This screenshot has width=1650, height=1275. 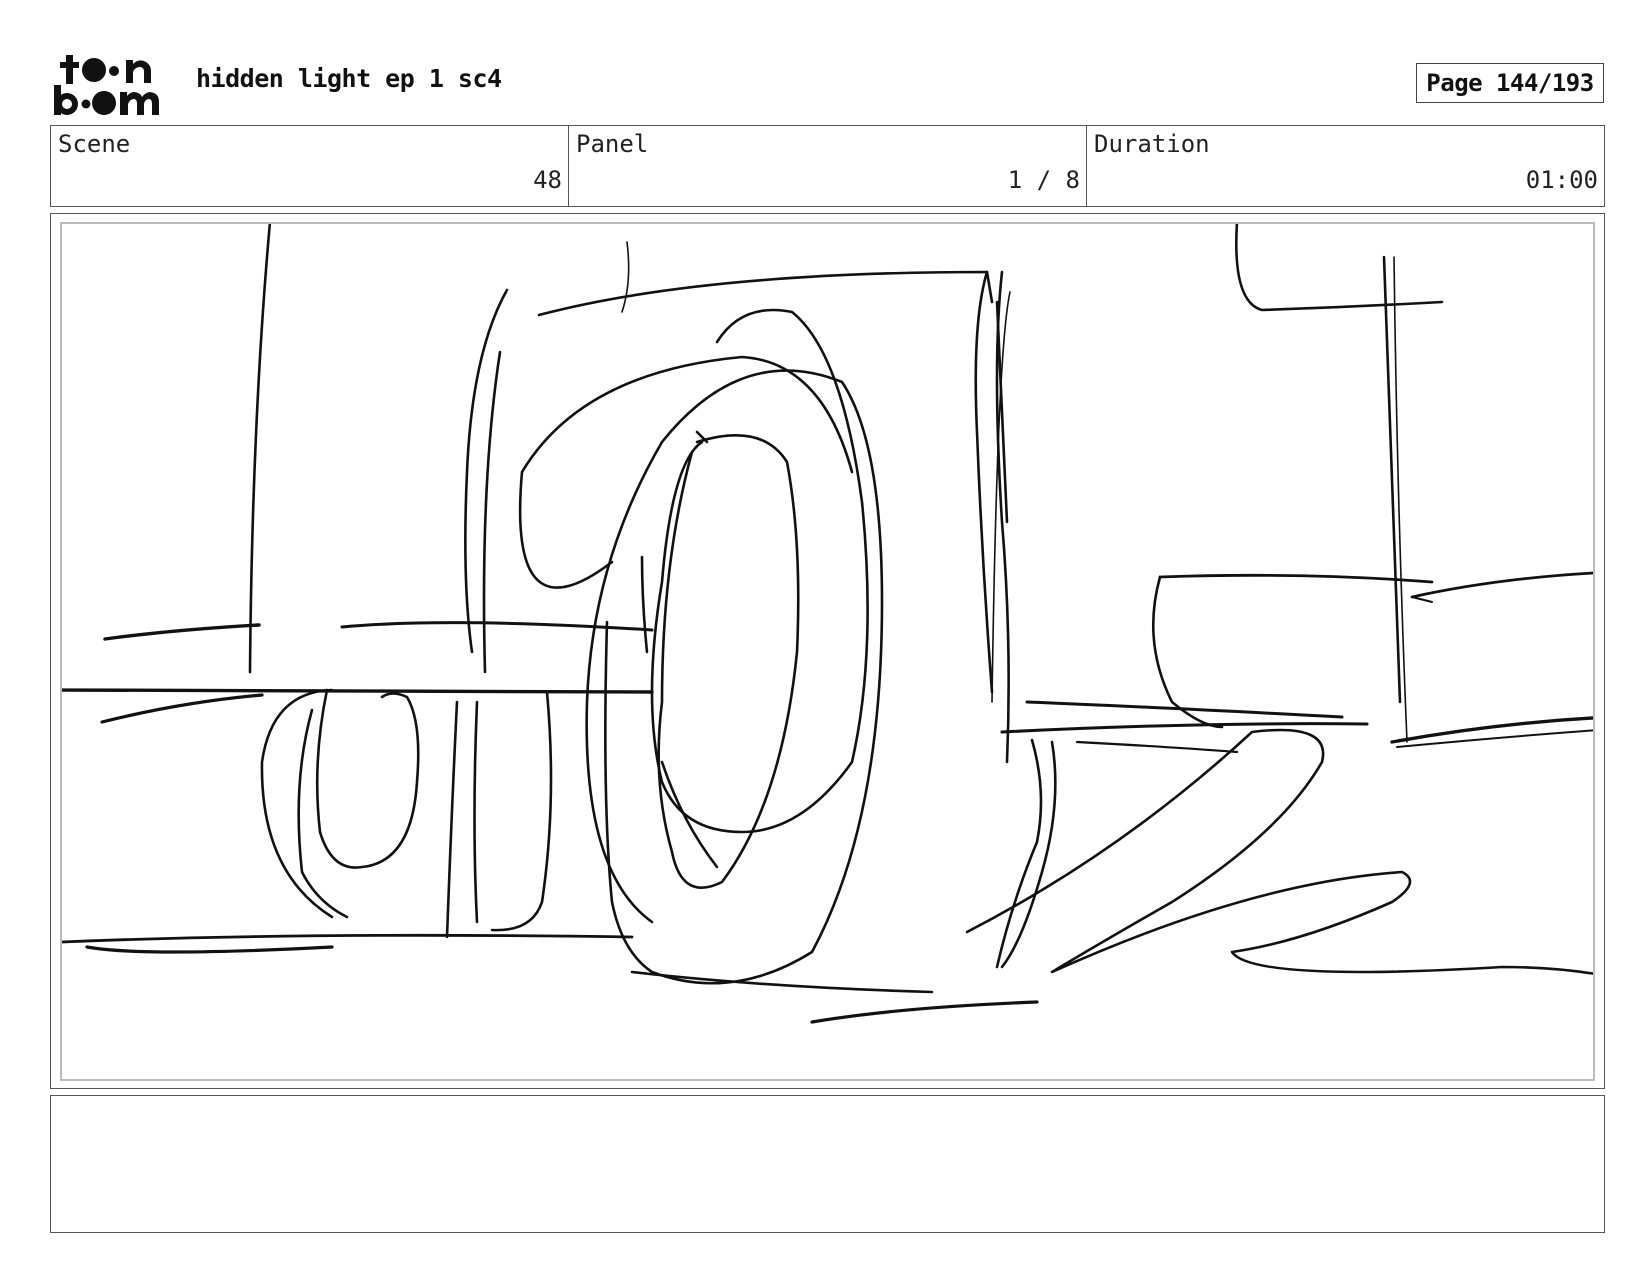 I want to click on project-title: hidden light ep 1 sc4, so click(x=349, y=78).